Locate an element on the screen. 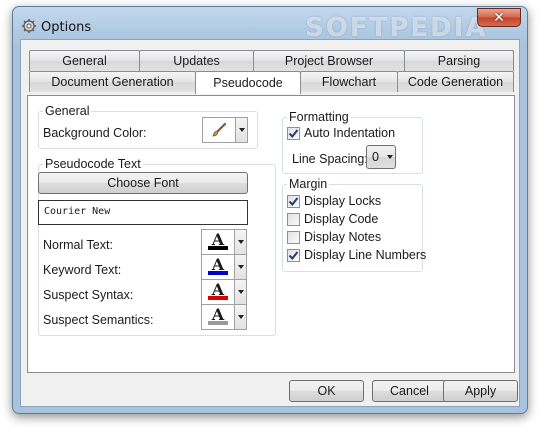 This screenshot has height=433, width=548. normal-text-color-picker: A is located at coordinates (224, 242).